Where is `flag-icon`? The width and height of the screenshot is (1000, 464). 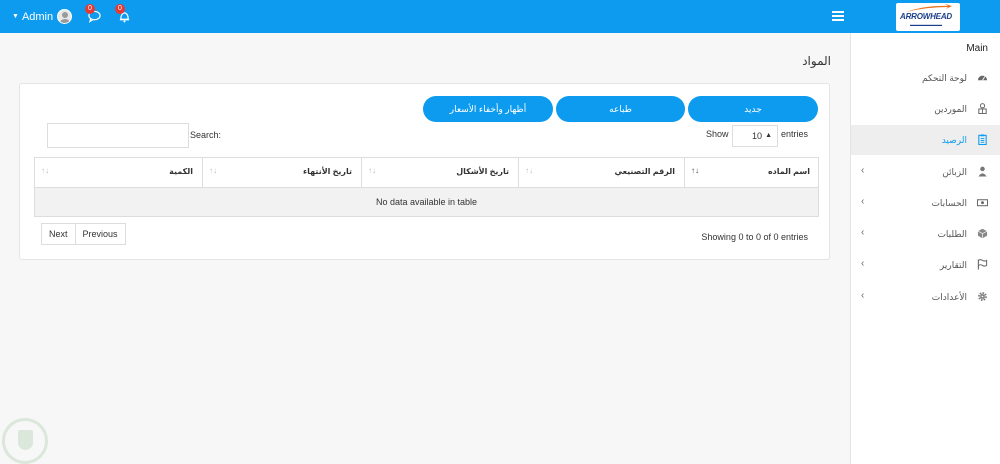 flag-icon is located at coordinates (982, 264).